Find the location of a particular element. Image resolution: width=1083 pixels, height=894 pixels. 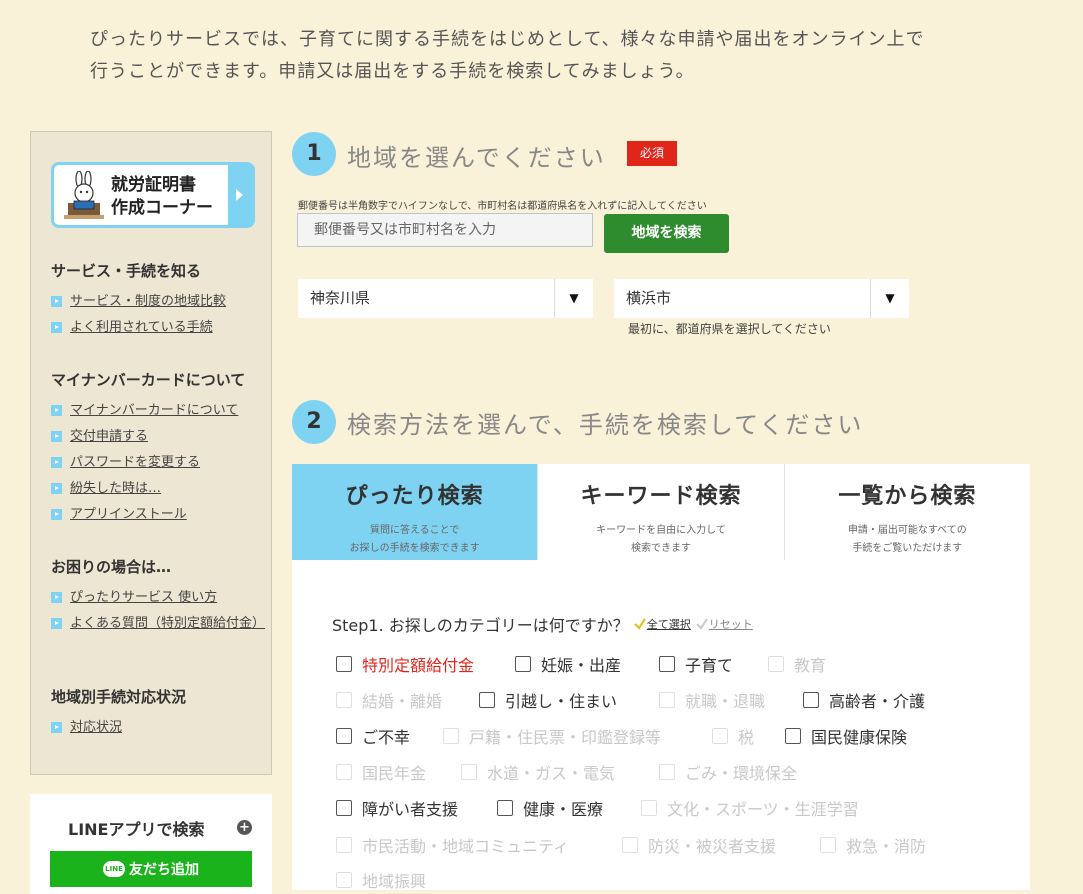

prefecture-select: 神奈川県 ▼ is located at coordinates (445, 298).